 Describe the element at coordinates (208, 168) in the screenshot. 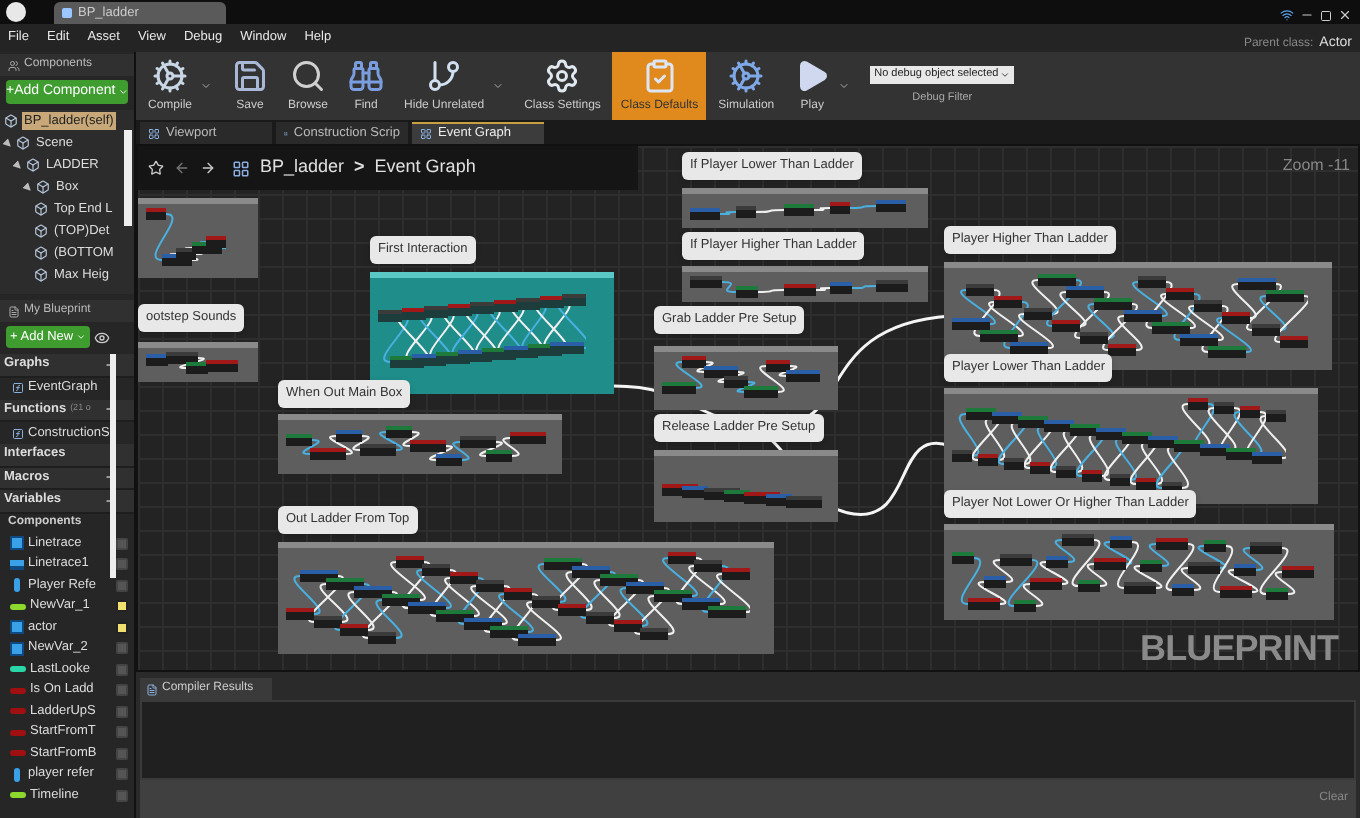

I see `forward-icon` at that location.